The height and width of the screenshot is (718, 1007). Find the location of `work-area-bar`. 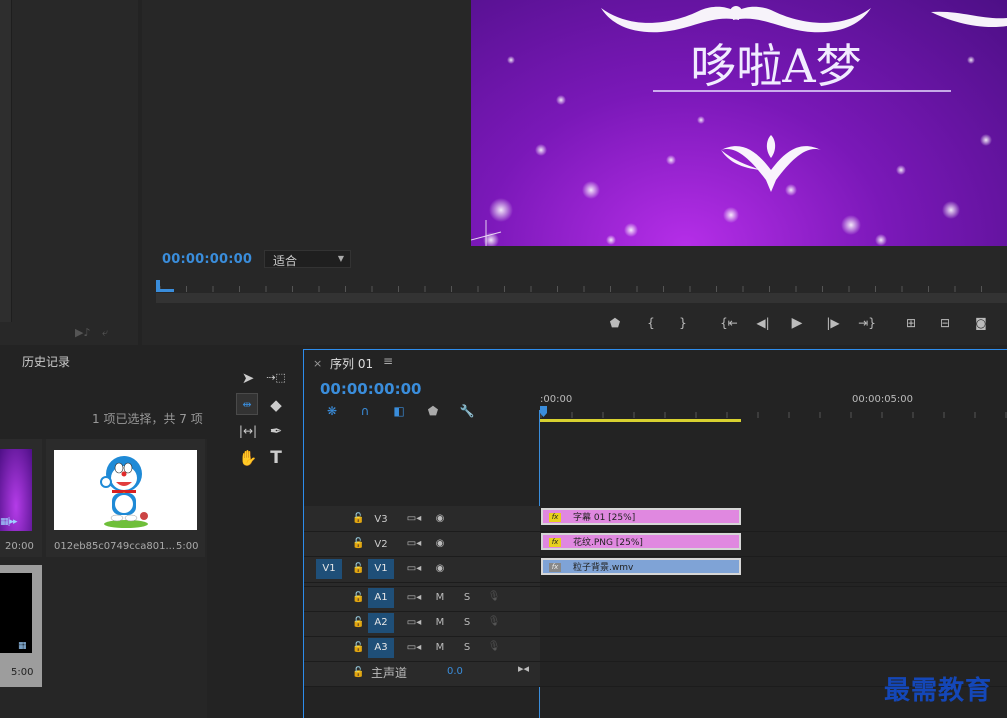

work-area-bar is located at coordinates (640, 420).